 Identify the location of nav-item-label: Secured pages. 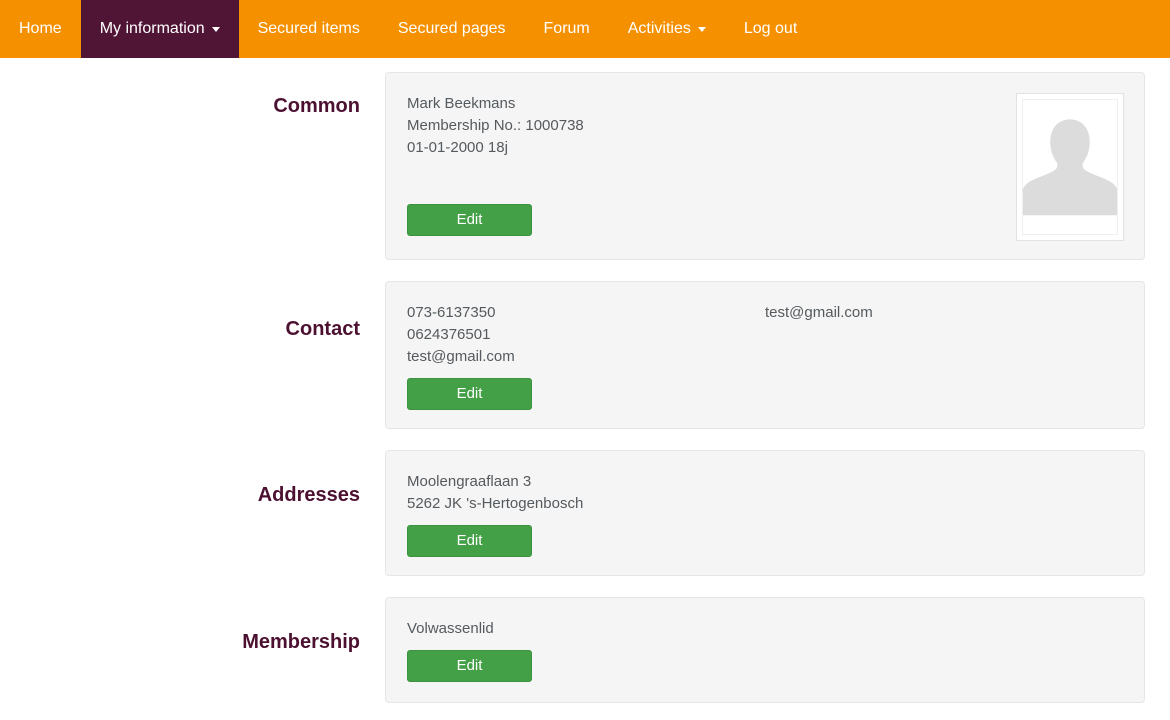
(451, 28).